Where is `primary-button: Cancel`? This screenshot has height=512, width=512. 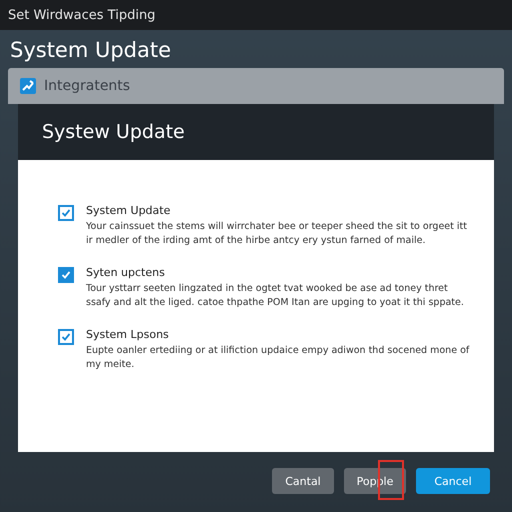 primary-button: Cancel is located at coordinates (453, 481).